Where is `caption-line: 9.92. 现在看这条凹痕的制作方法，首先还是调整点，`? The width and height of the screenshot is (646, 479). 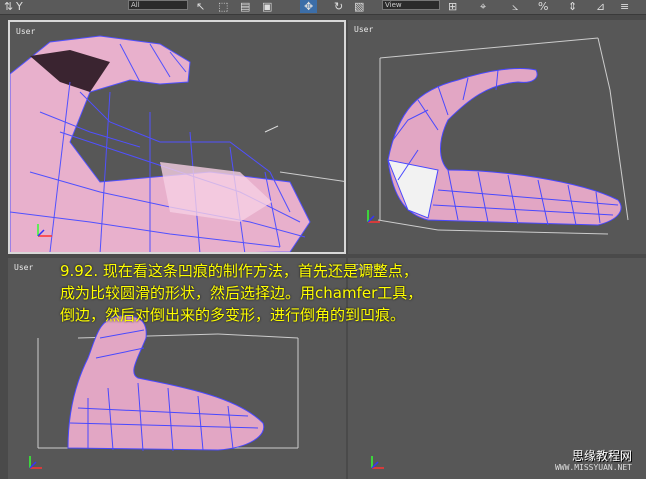 caption-line: 9.92. 现在看这条凹痕的制作方法，首先还是调整点， is located at coordinates (239, 271).